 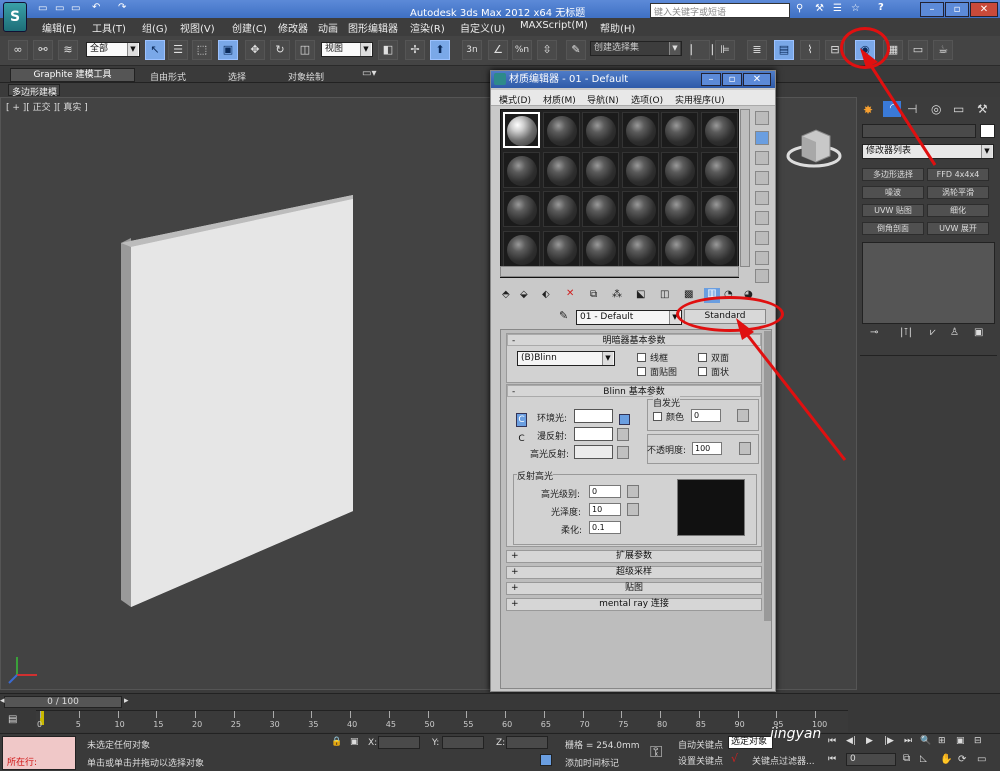 I want to click on select-object-icon: ↖, so click(x=155, y=50).